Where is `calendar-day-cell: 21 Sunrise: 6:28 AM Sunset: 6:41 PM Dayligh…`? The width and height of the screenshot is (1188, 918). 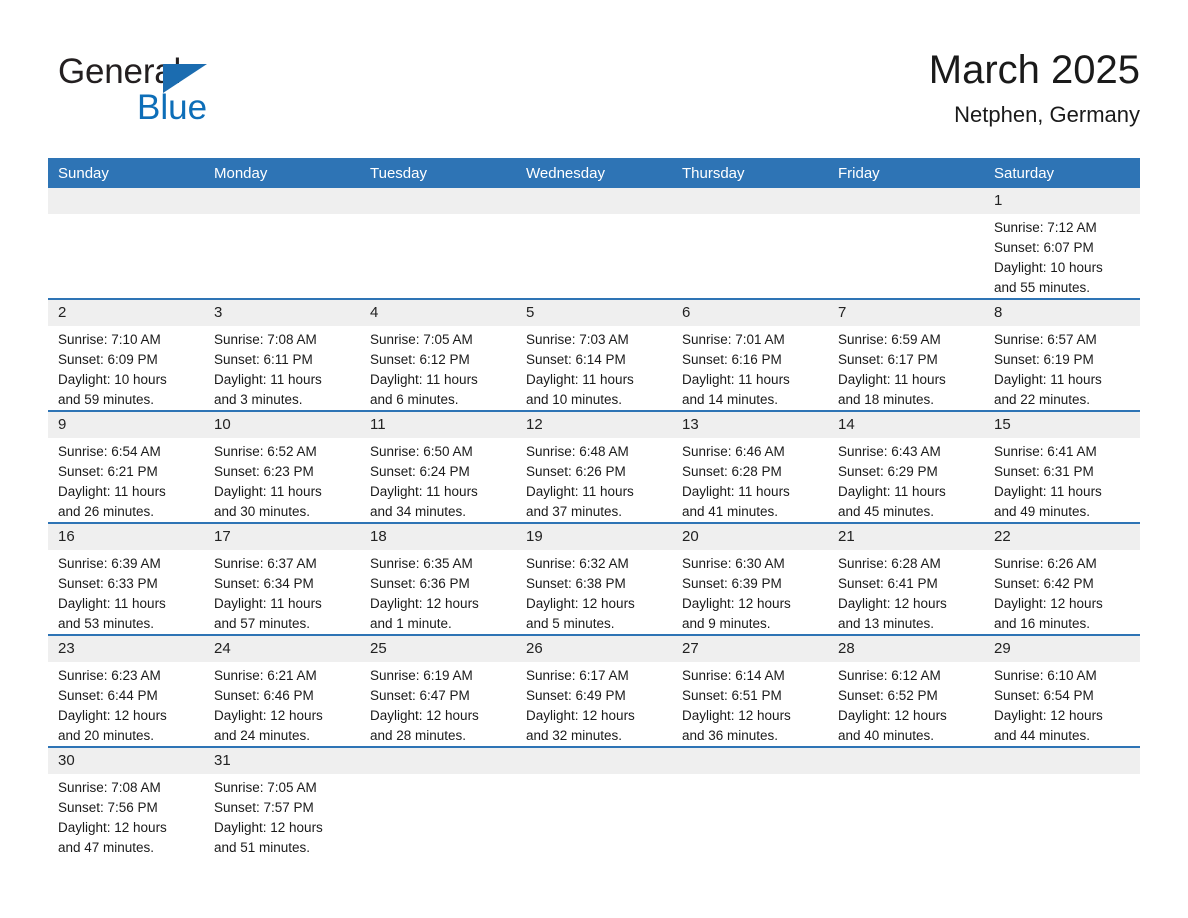
calendar-day-cell: 21 Sunrise: 6:28 AM Sunset: 6:41 PM Dayligh… is located at coordinates (906, 578).